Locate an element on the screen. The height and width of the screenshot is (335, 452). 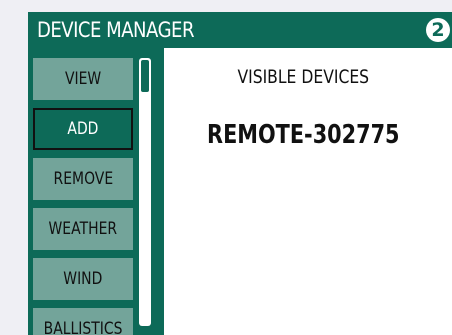
menu-item-label: BALLISTICS is located at coordinates (83, 327).